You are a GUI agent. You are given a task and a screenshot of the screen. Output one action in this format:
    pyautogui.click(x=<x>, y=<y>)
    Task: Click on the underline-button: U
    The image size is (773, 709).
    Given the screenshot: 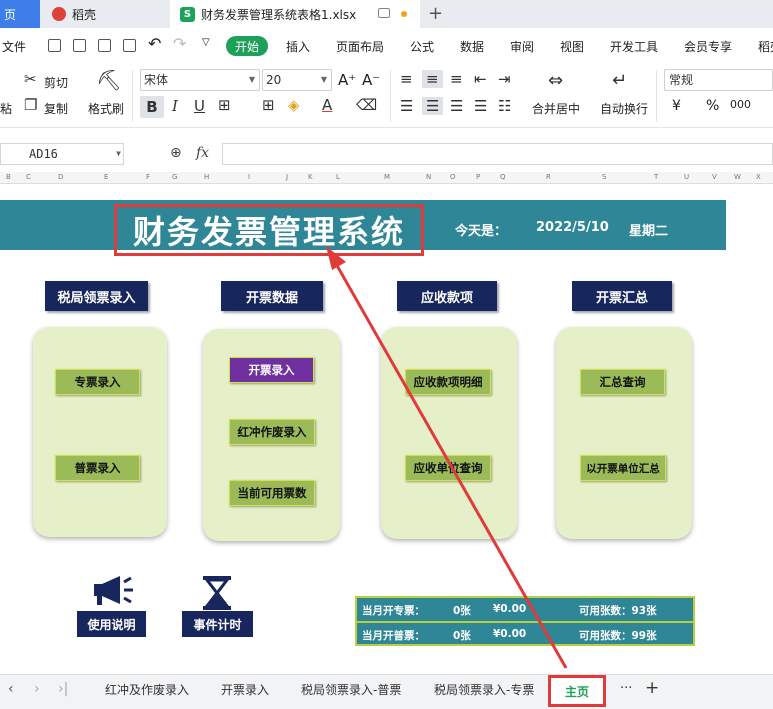 What is the action you would take?
    pyautogui.click(x=199, y=106)
    